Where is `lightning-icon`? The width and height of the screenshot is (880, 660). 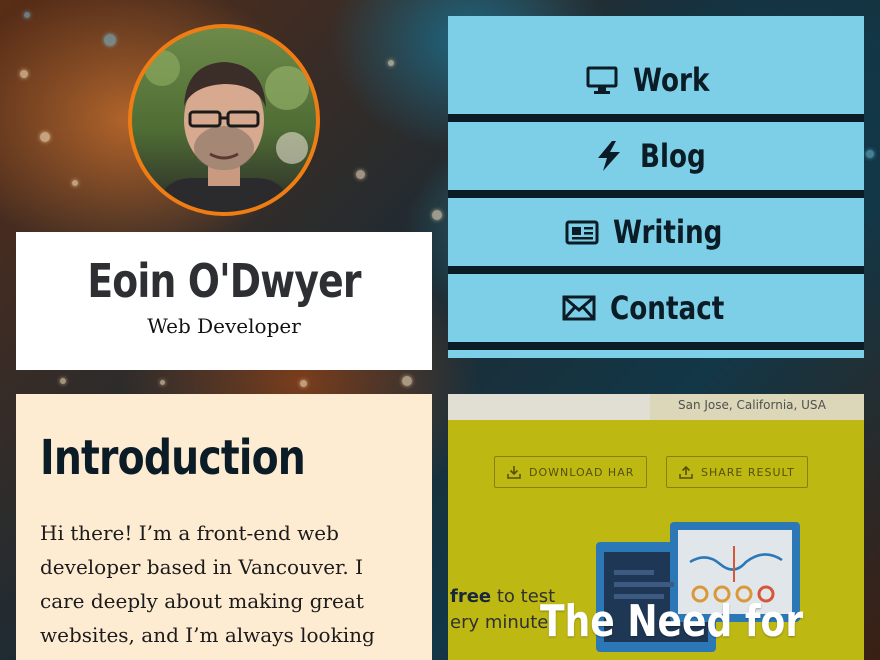
lightning-icon is located at coordinates (608, 156).